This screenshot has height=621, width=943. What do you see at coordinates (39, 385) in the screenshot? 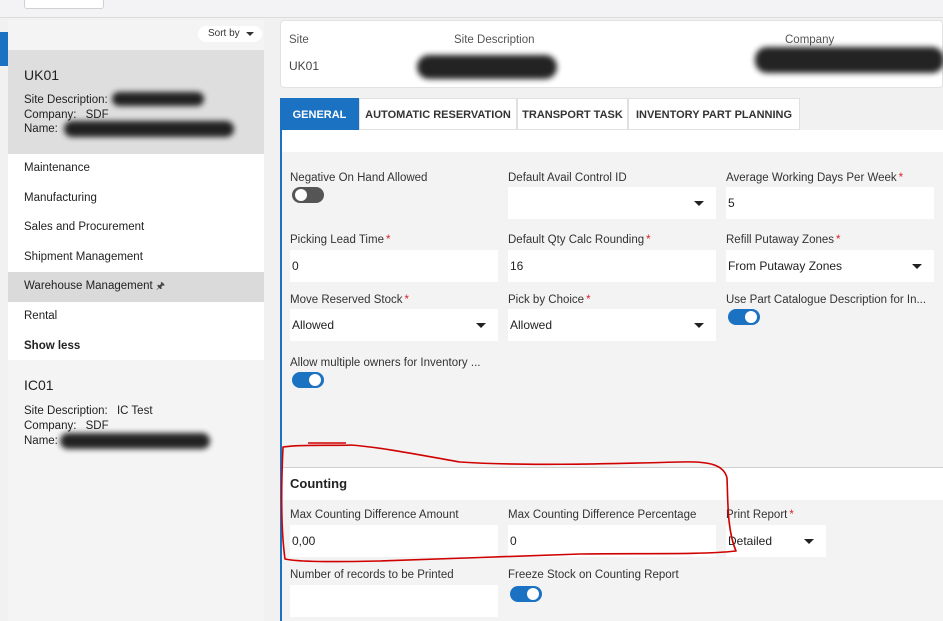
I see `site-code: IC01` at bounding box center [39, 385].